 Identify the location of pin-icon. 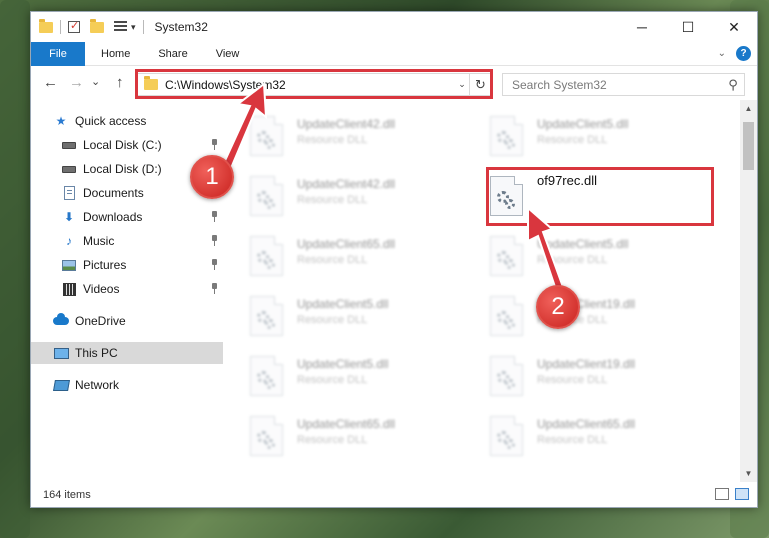
(214, 264).